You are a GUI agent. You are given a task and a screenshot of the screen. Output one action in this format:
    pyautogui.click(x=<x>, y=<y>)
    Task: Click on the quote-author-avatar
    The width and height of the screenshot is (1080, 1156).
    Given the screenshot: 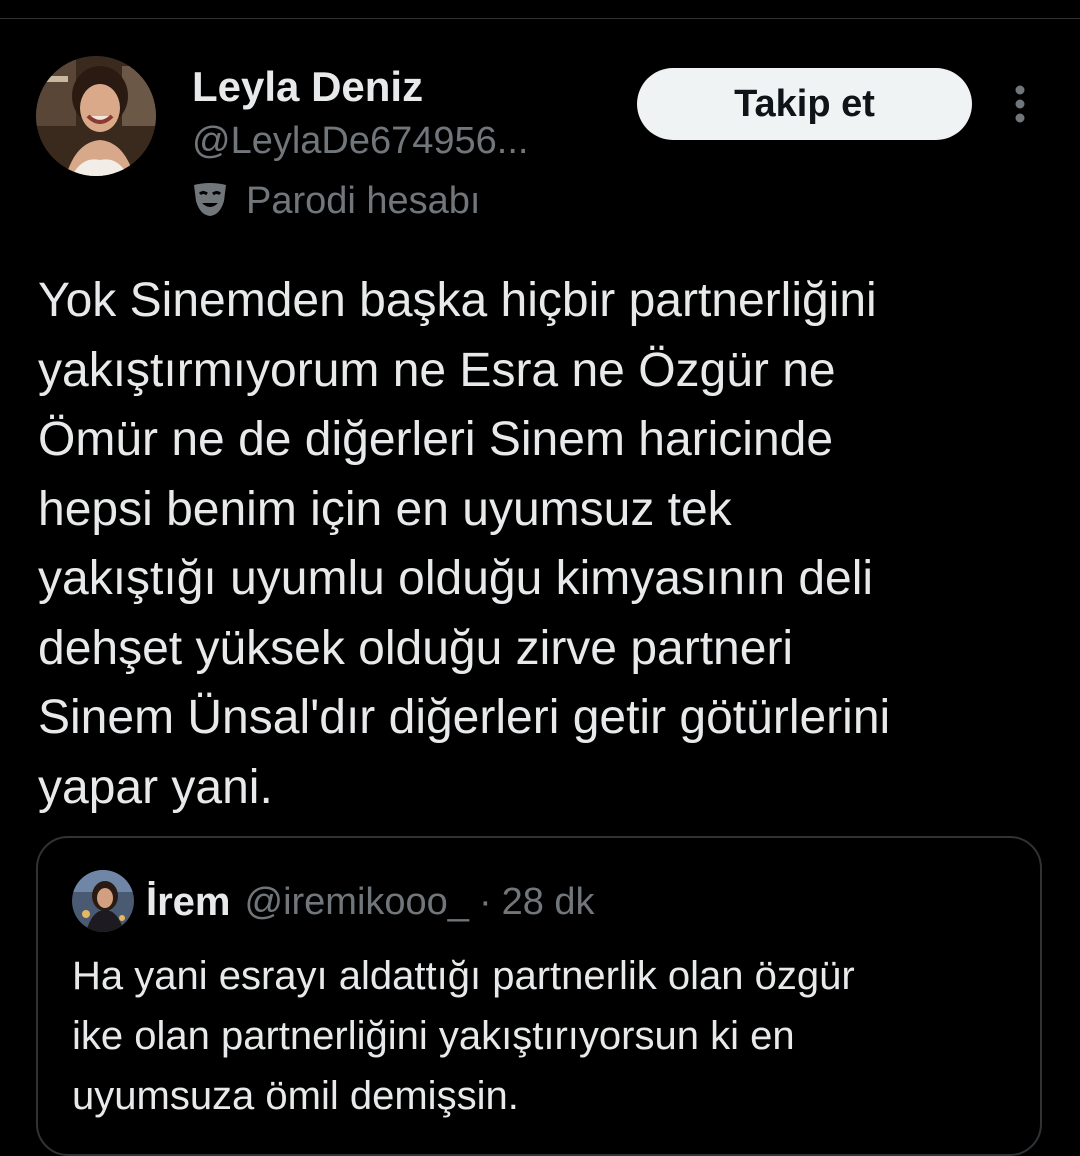 What is the action you would take?
    pyautogui.click(x=103, y=901)
    